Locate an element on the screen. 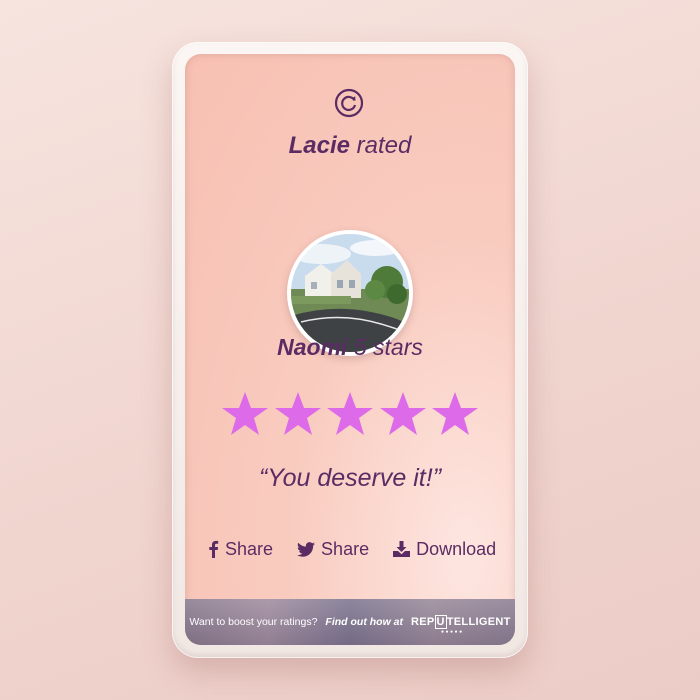 This screenshot has height=700, width=700. star-rating is located at coordinates (350, 417).